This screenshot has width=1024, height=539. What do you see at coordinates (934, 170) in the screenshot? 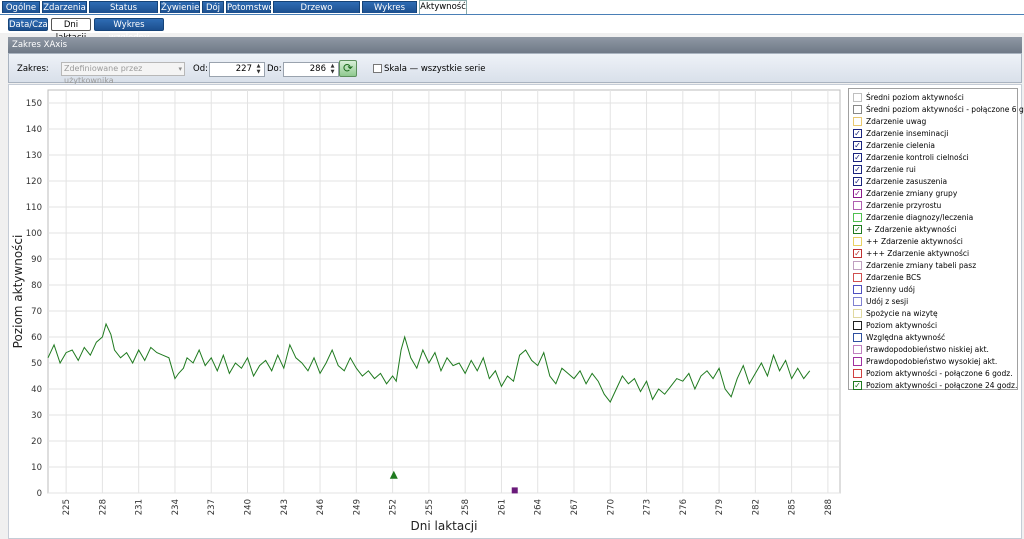
I see `legend-item: ✓ Zdarzenie rui` at bounding box center [934, 170].